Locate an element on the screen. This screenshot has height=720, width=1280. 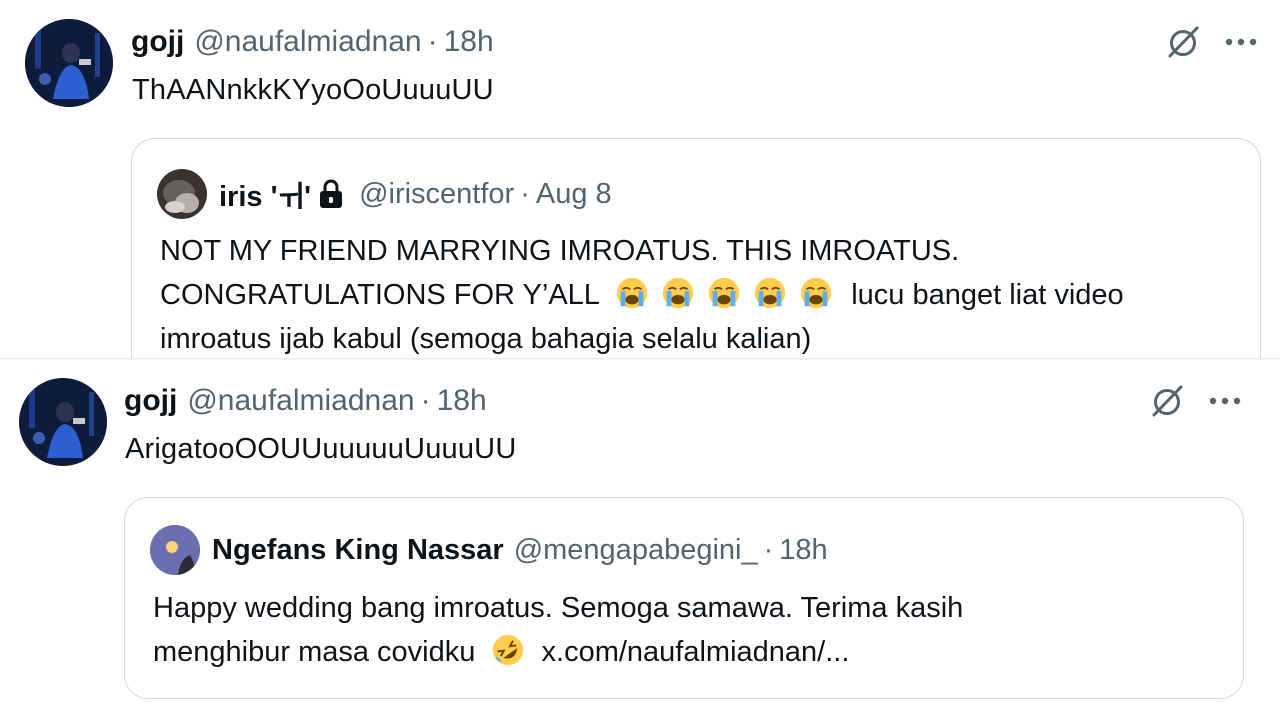
quoted-text-fragment: menghibur masa covidku is located at coordinates (314, 652).